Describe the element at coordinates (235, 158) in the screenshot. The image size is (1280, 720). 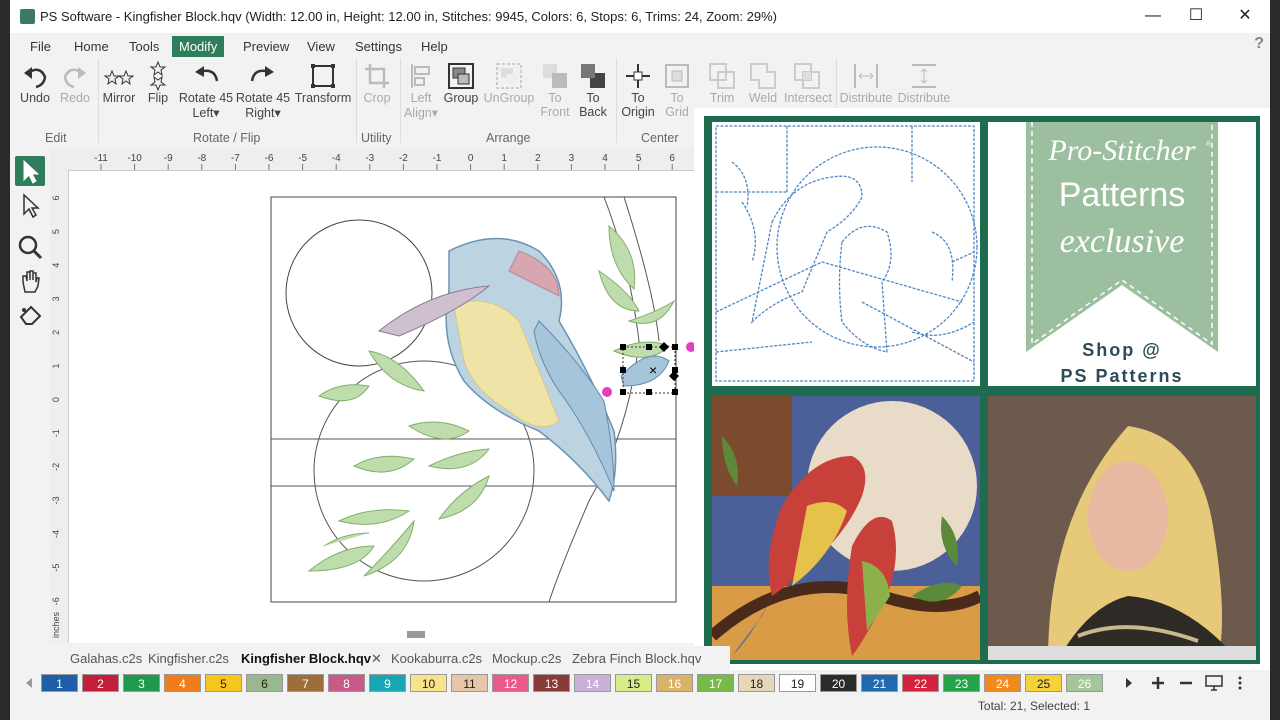
I see `ruler-label: -7` at that location.